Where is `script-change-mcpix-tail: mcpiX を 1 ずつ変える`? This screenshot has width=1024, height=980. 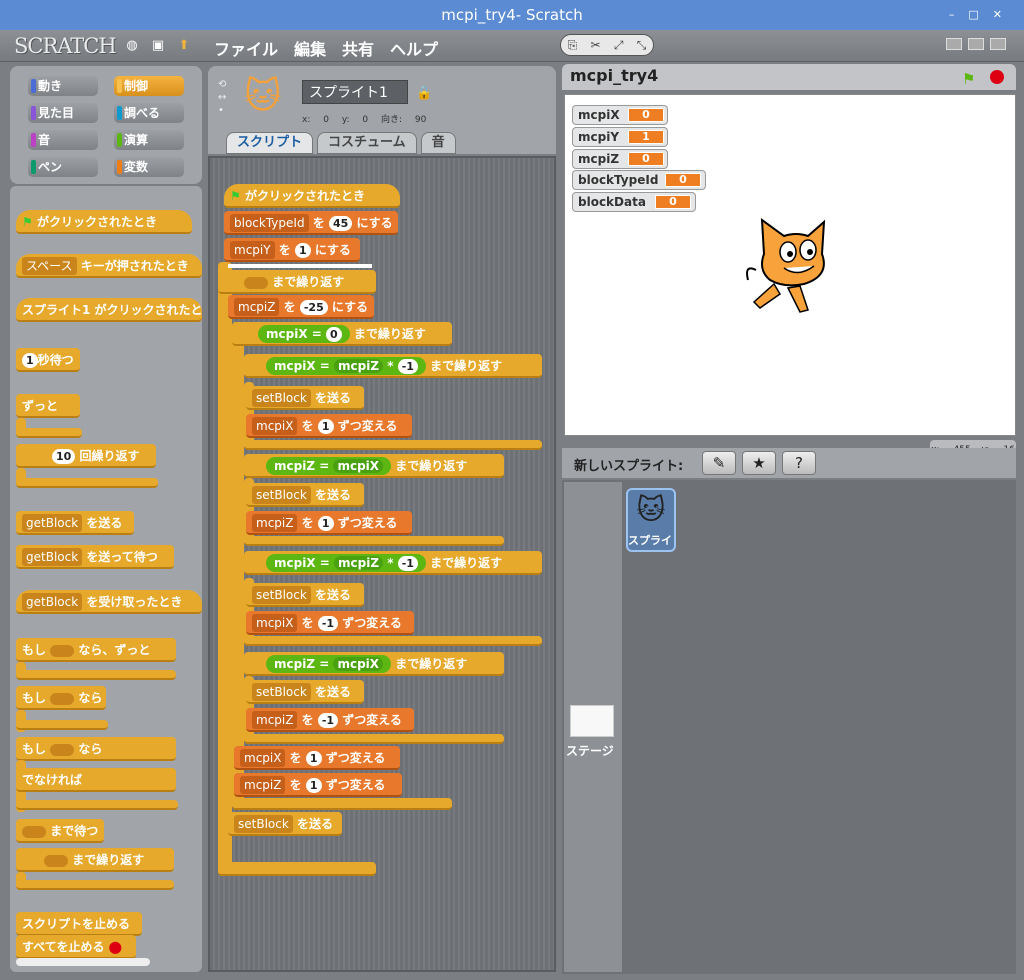 script-change-mcpix-tail: mcpiX を 1 ずつ変える is located at coordinates (317, 758).